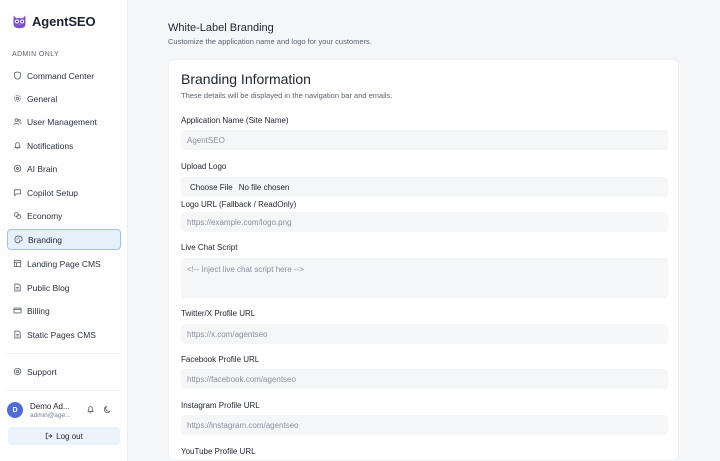 The image size is (720, 461). I want to click on logo-url-input: https://example.com/logo.png, so click(424, 222).